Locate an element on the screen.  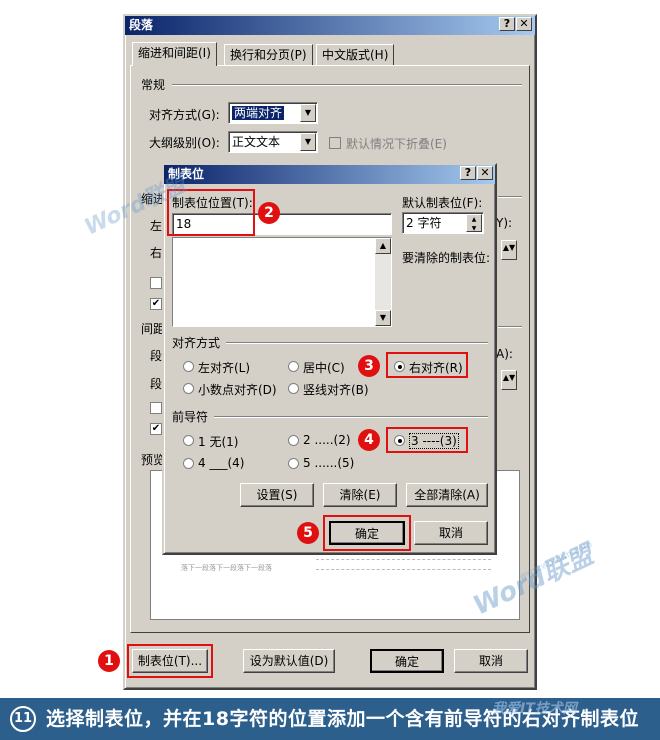
radio-leader-middot is located at coordinates (293, 463).